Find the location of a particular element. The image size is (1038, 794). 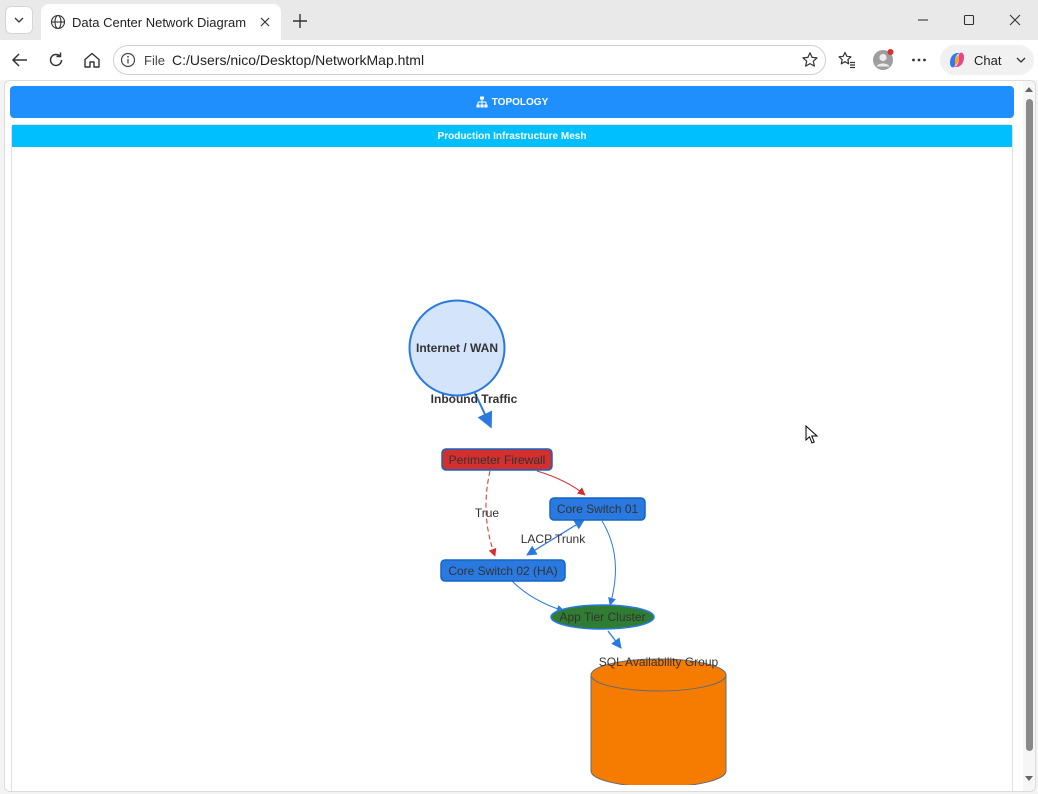

tab-list-button is located at coordinates (19, 20).